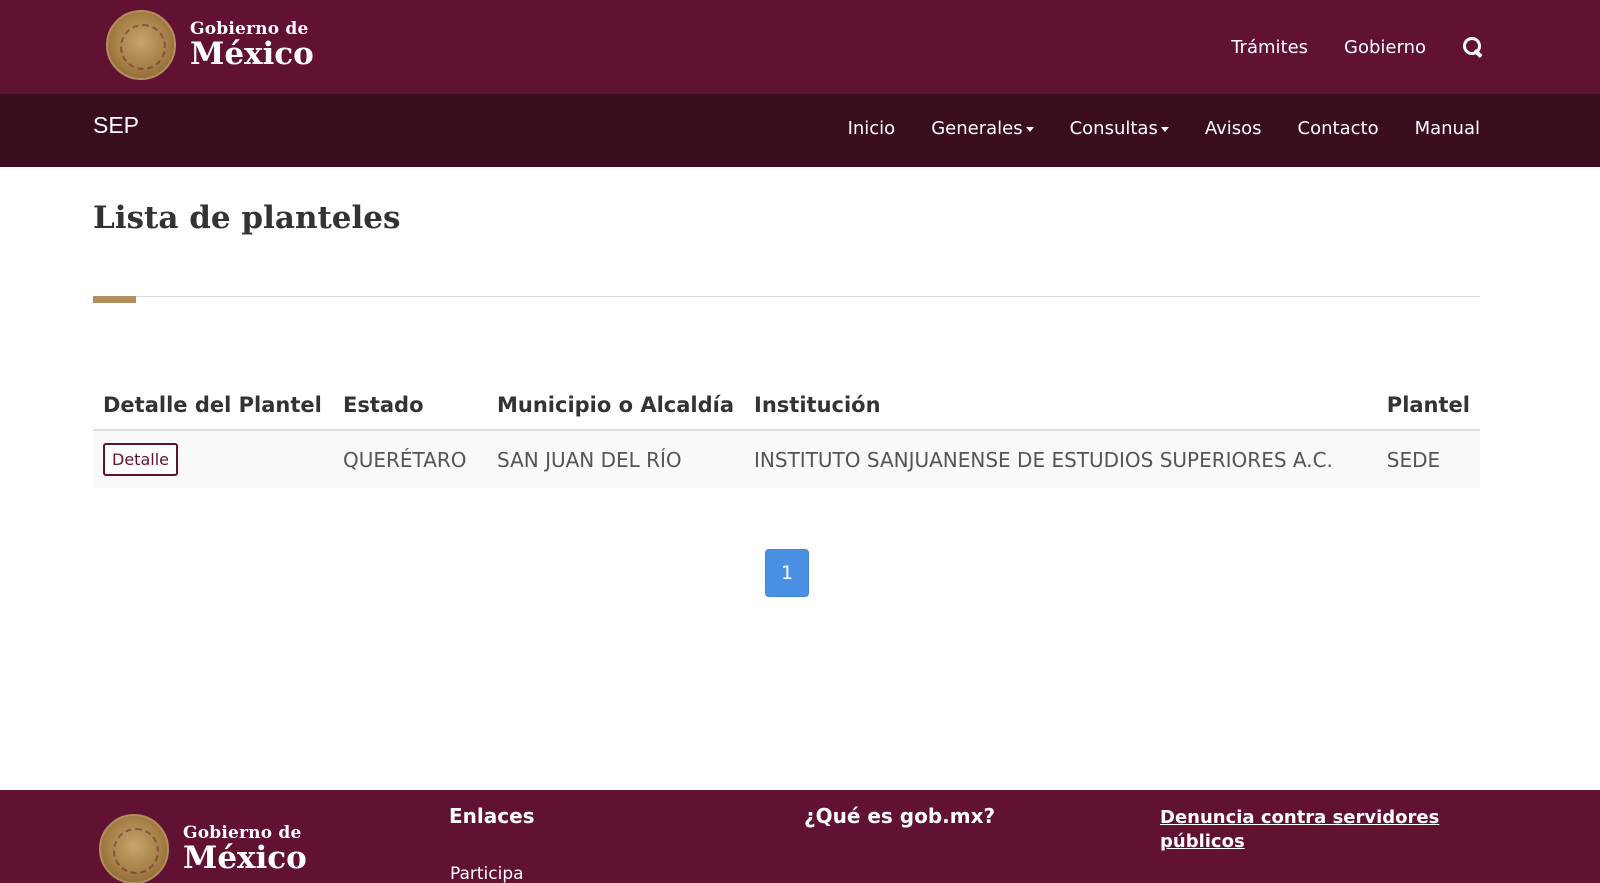 This screenshot has height=883, width=1600. I want to click on cell-estado: QUERÉTARO, so click(410, 459).